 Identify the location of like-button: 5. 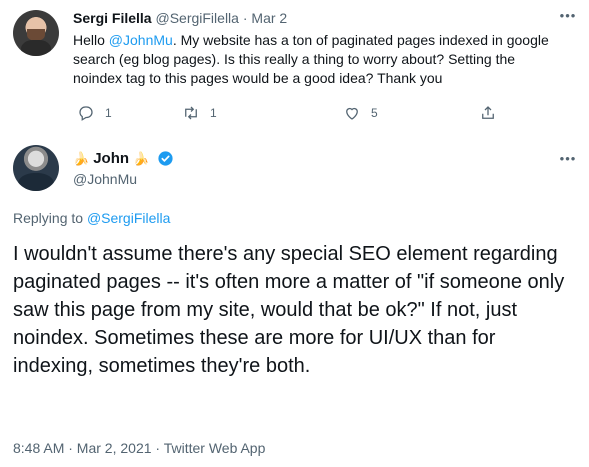
(360, 113).